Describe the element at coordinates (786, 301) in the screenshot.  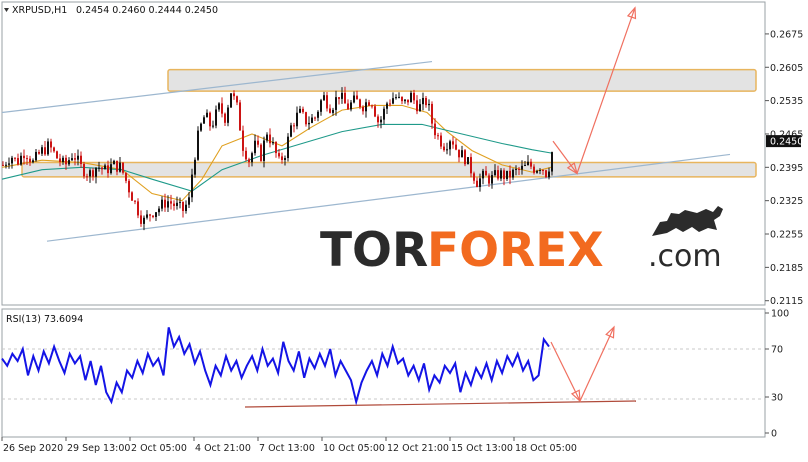
I see `price-tick-label: 0.2115` at that location.